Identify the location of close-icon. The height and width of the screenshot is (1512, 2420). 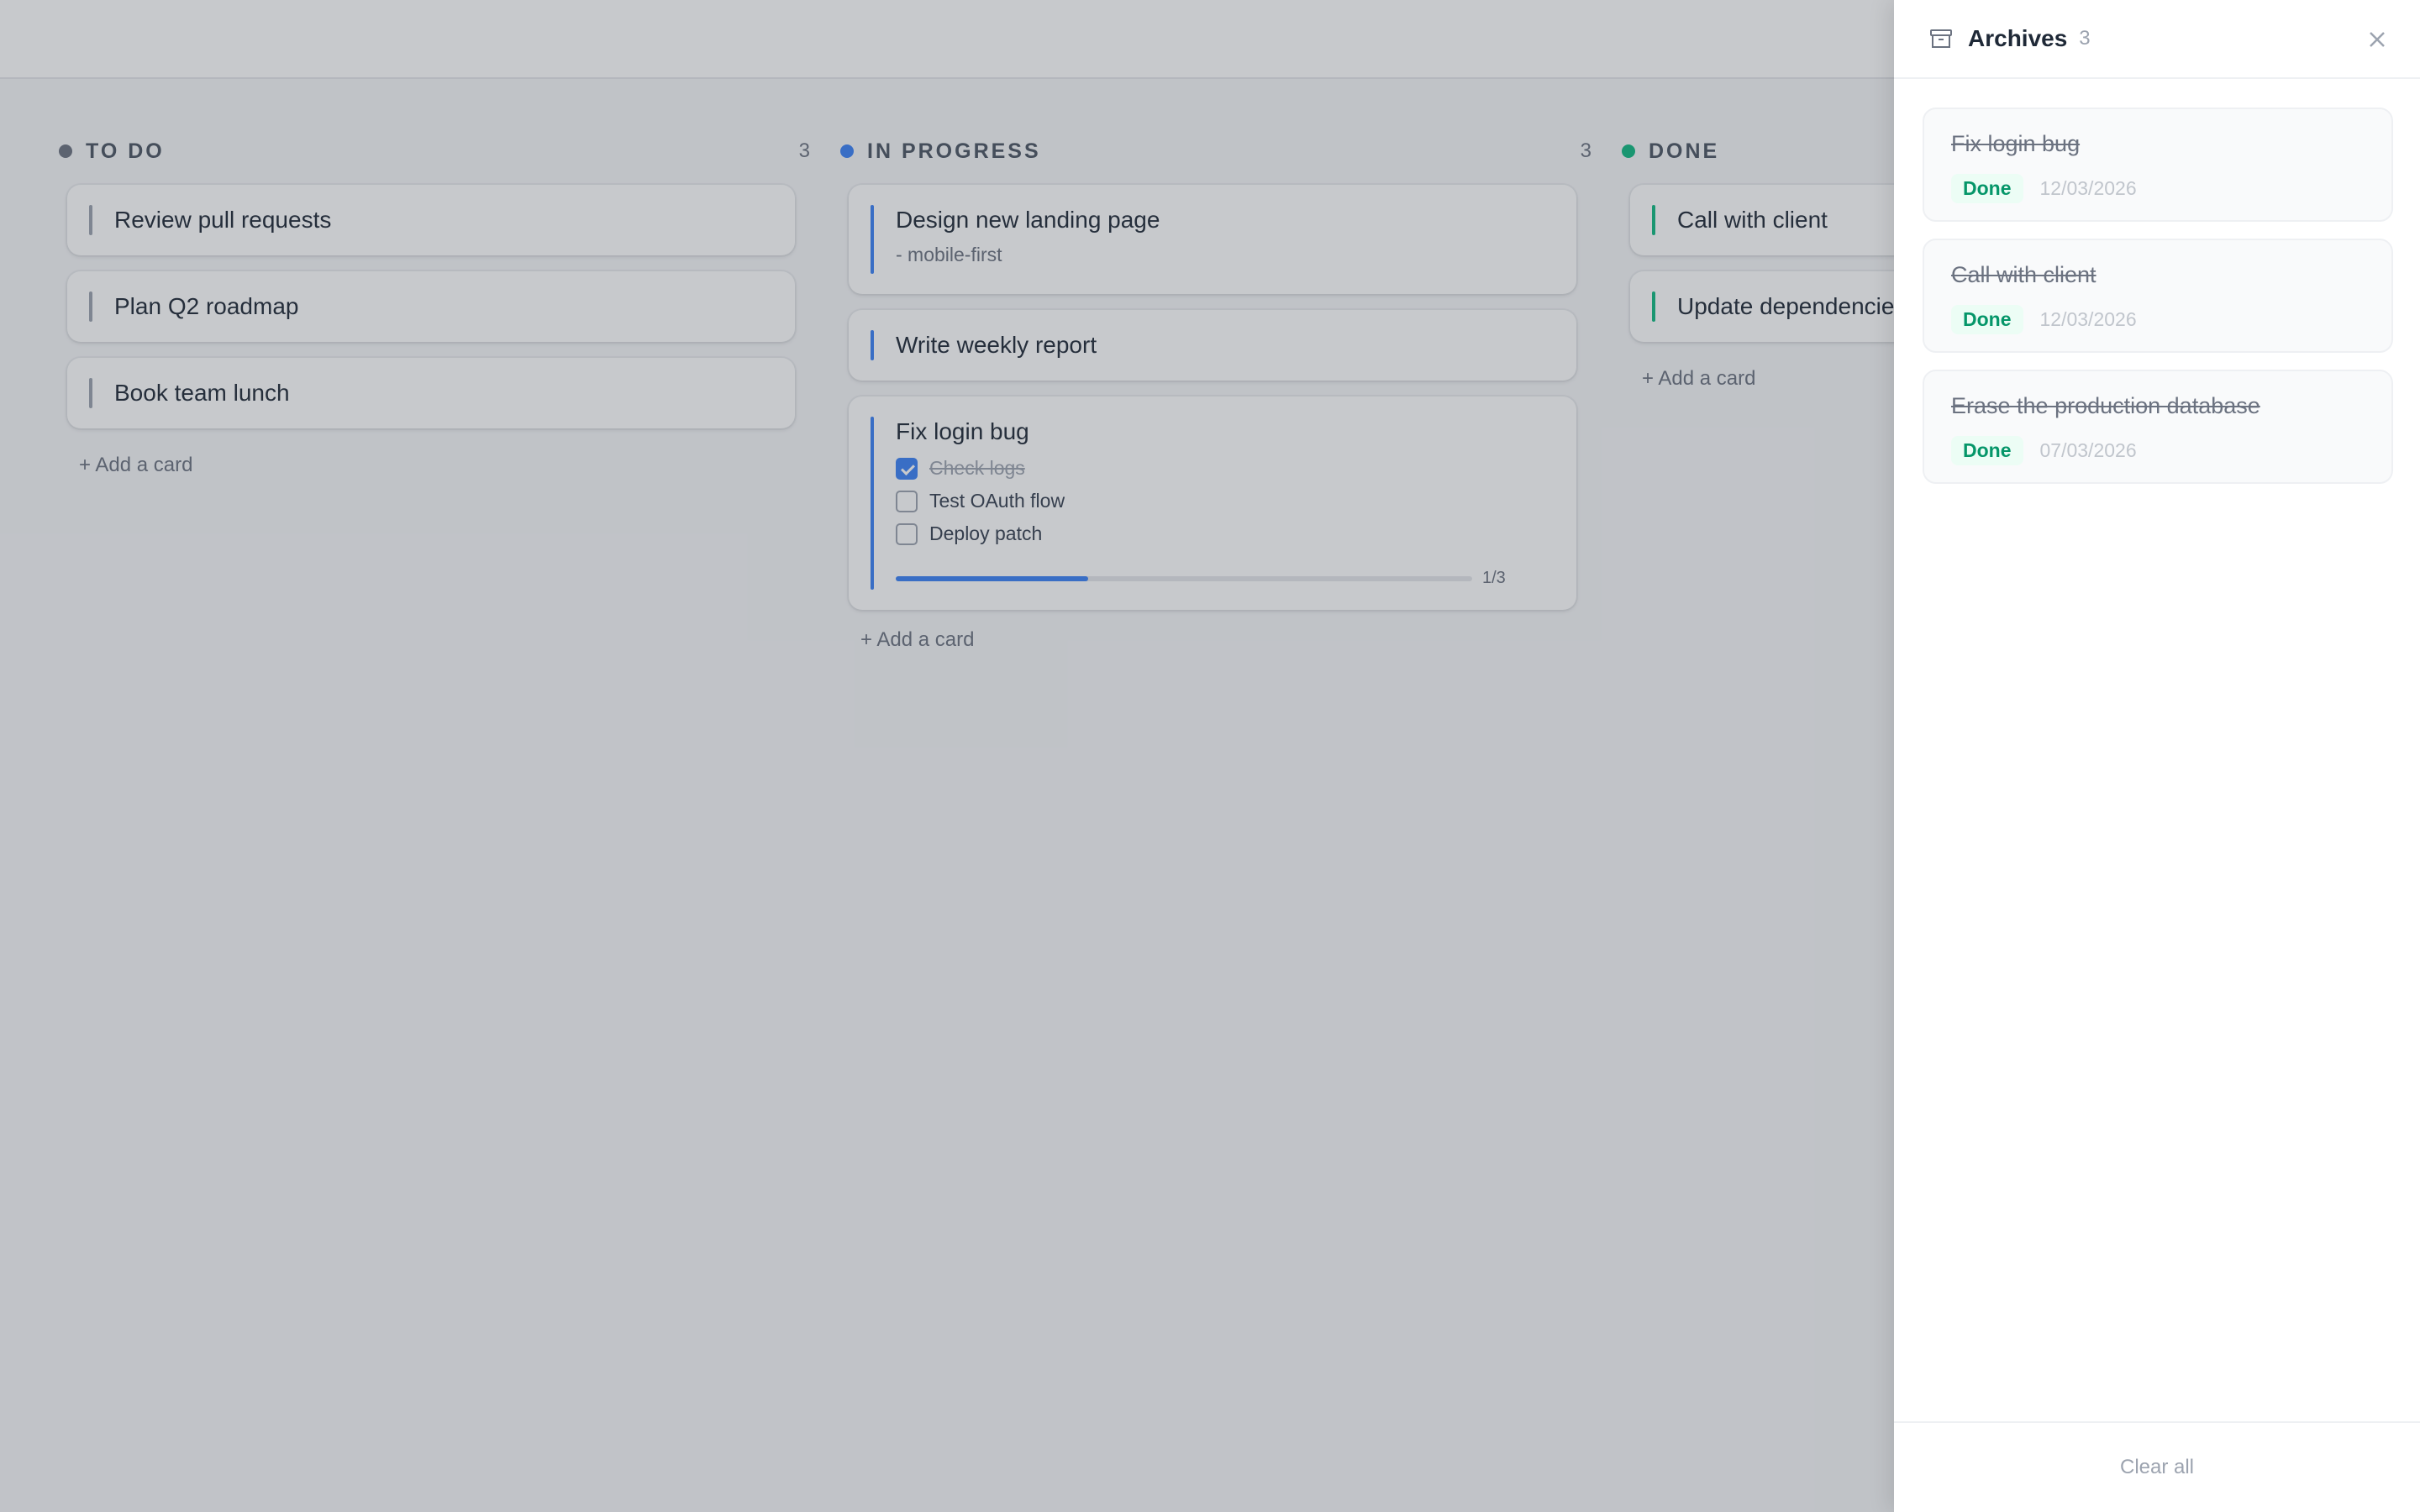
(2377, 39).